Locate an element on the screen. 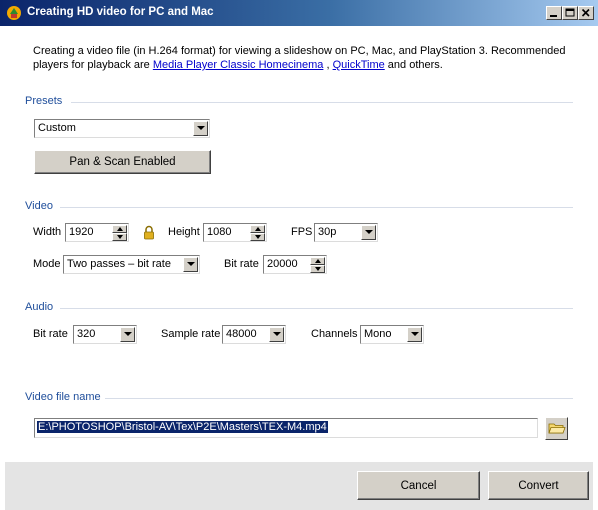 The width and height of the screenshot is (598, 510). channels-dropdown: Mono is located at coordinates (392, 334).